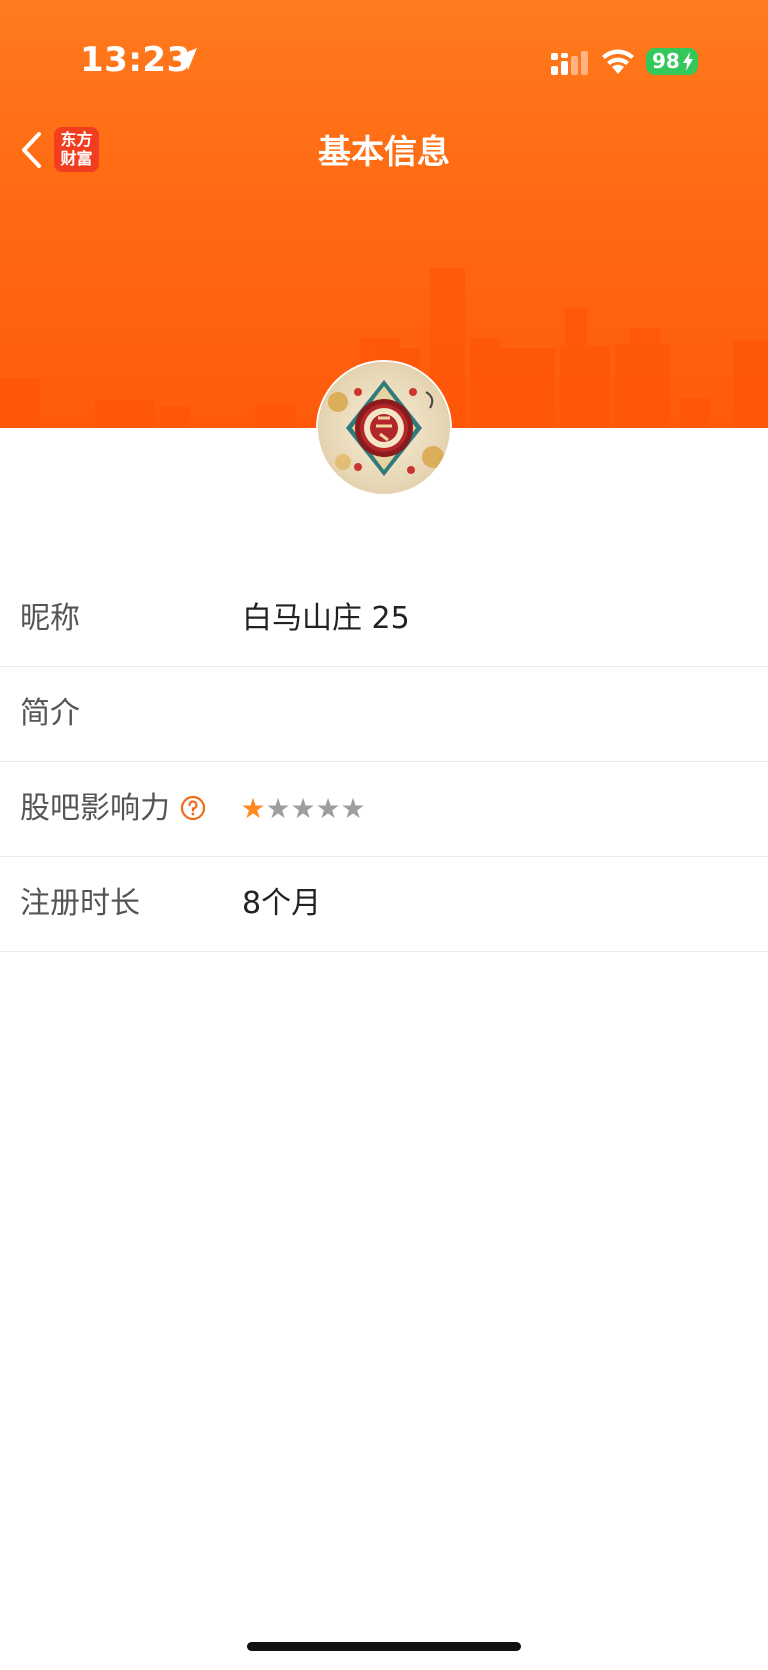 This screenshot has width=768, height=1670. I want to click on bio-row: 简介, so click(384, 714).